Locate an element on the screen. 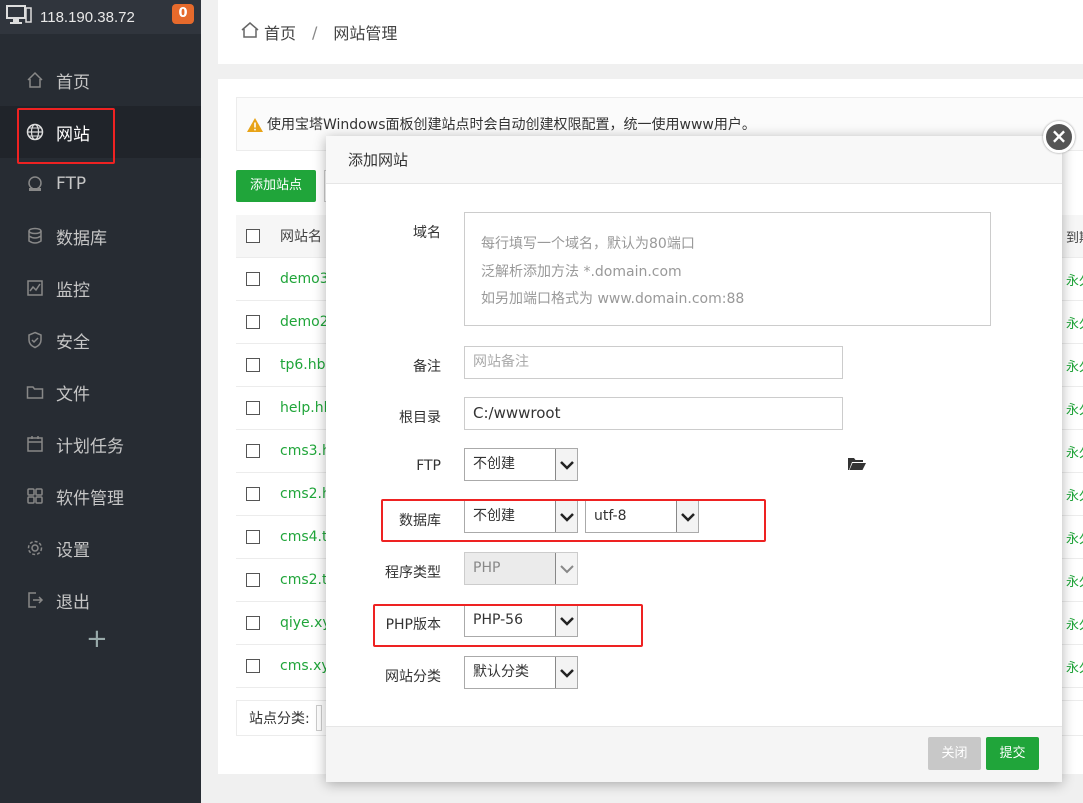  sidebar-item-software: 软件管理 is located at coordinates (100, 496).